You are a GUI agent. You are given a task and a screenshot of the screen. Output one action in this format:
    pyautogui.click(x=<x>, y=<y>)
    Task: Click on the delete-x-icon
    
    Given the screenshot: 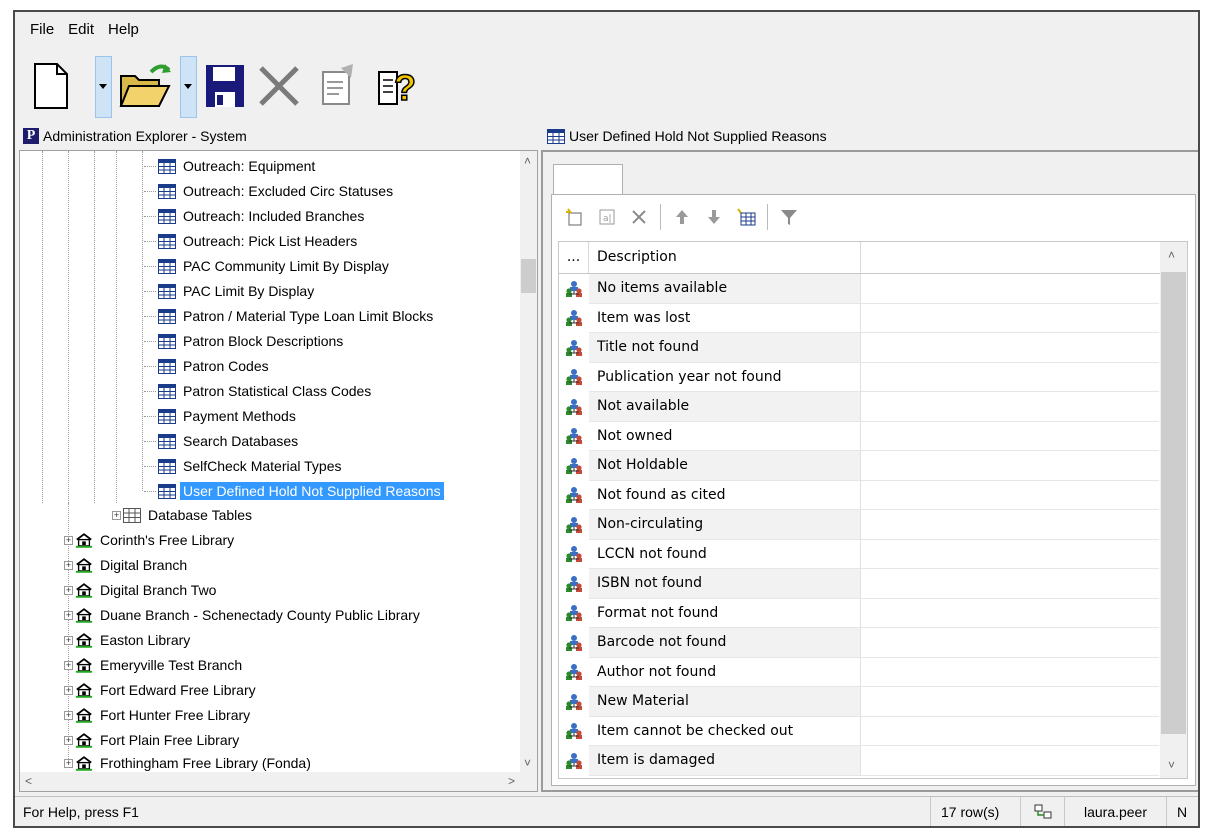 What is the action you would take?
    pyautogui.click(x=279, y=85)
    